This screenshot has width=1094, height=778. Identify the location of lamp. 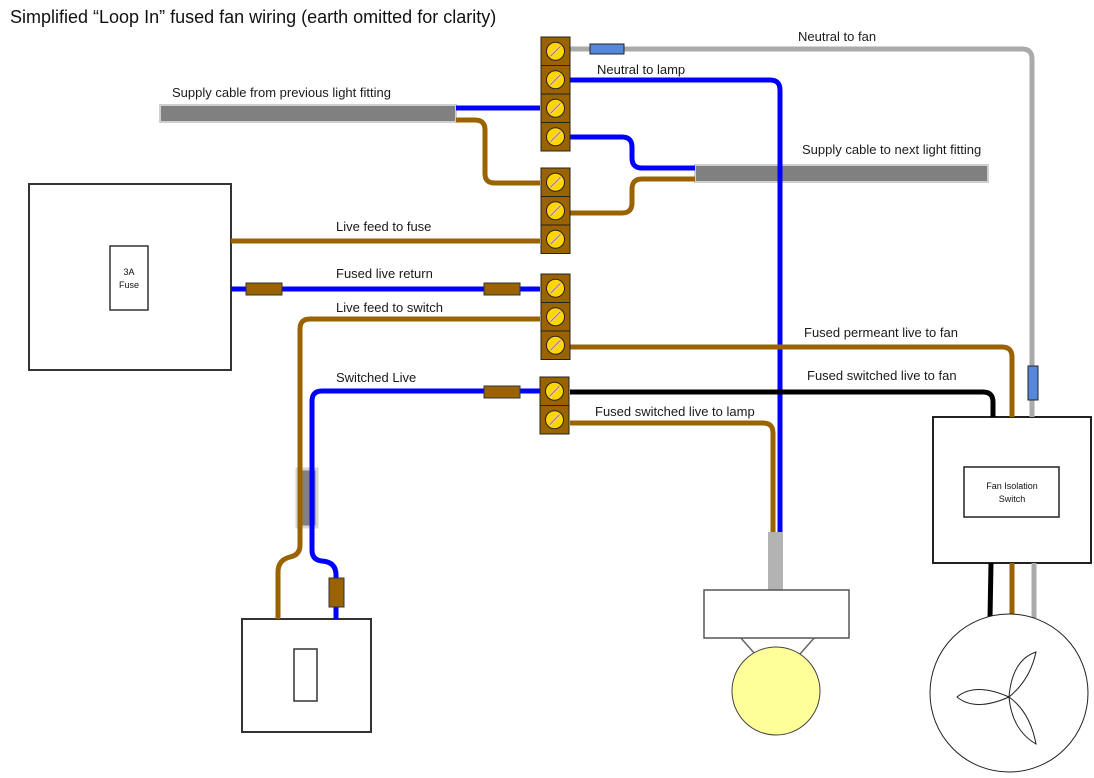
(776, 634).